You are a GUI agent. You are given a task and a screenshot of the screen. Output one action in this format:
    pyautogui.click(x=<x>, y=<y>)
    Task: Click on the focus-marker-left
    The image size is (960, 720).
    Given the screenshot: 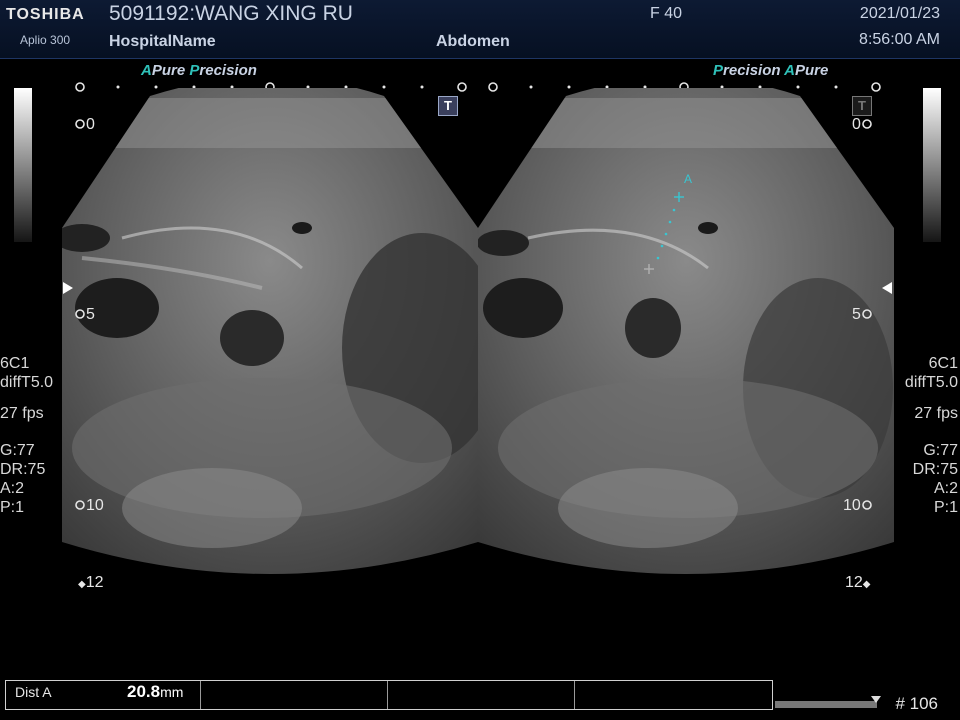 What is the action you would take?
    pyautogui.click(x=68, y=288)
    